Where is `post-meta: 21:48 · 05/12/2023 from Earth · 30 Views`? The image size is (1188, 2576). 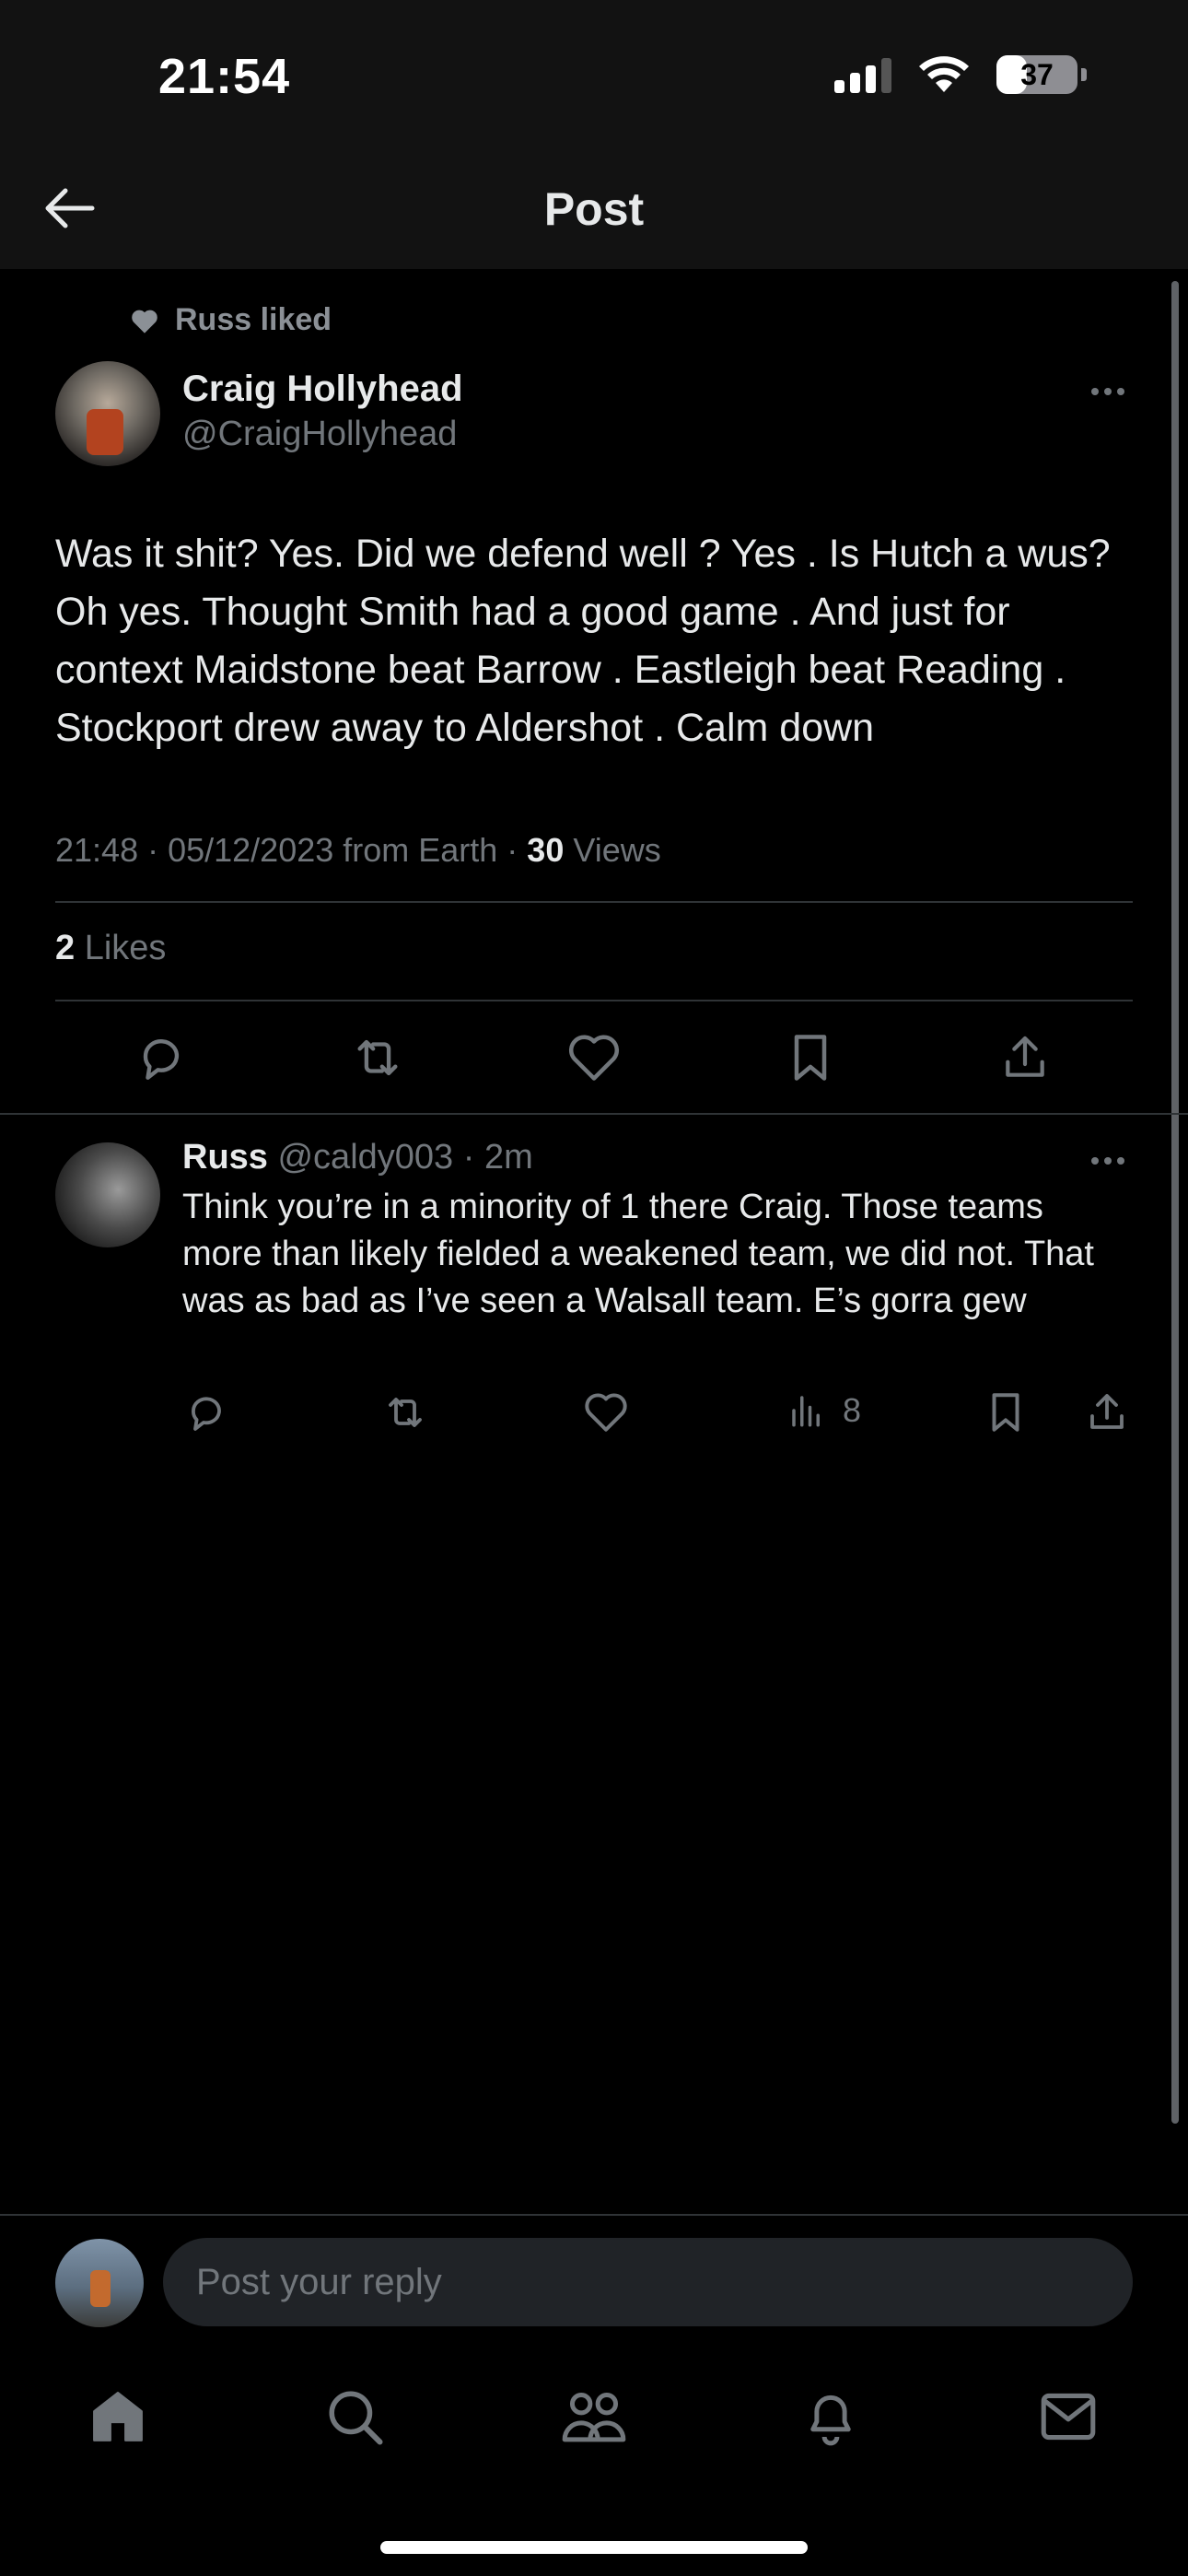
post-meta: 21:48 · 05/12/2023 from Earth · 30 Views is located at coordinates (358, 850).